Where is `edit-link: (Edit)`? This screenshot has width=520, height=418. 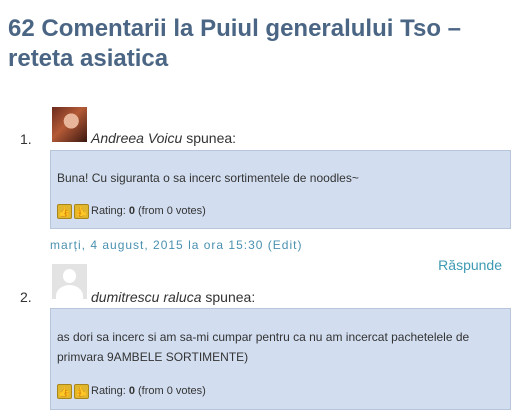 edit-link: (Edit) is located at coordinates (285, 245).